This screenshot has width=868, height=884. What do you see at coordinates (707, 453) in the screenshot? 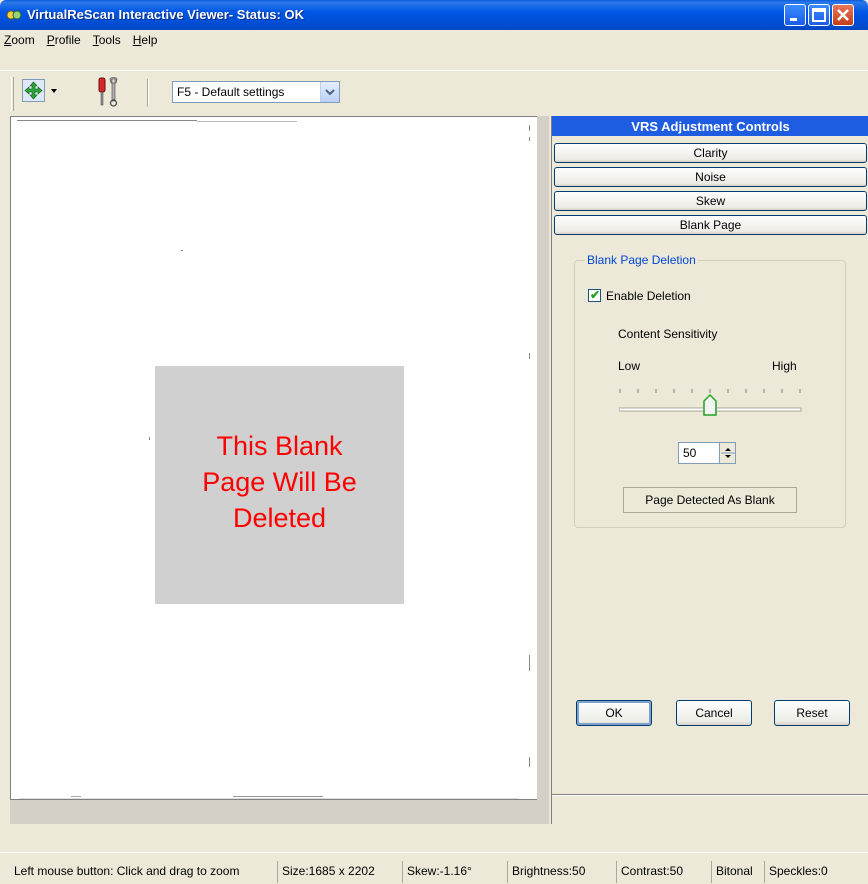
I see `sensitivity-spinbox: 50` at bounding box center [707, 453].